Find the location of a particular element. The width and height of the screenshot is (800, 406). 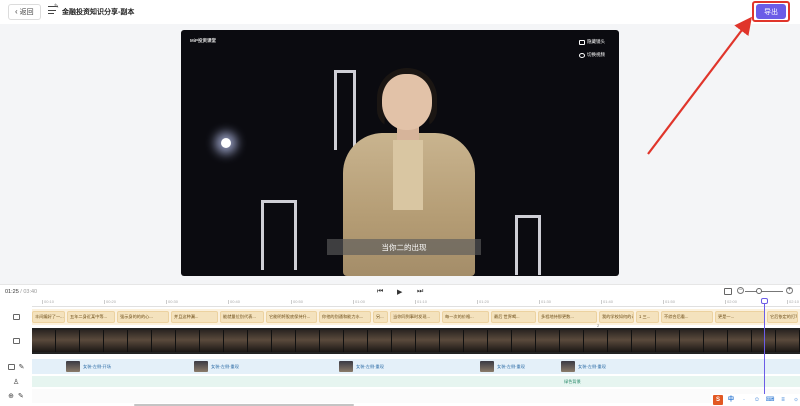

ruler-tick: 01:50 is located at coordinates (669, 301).